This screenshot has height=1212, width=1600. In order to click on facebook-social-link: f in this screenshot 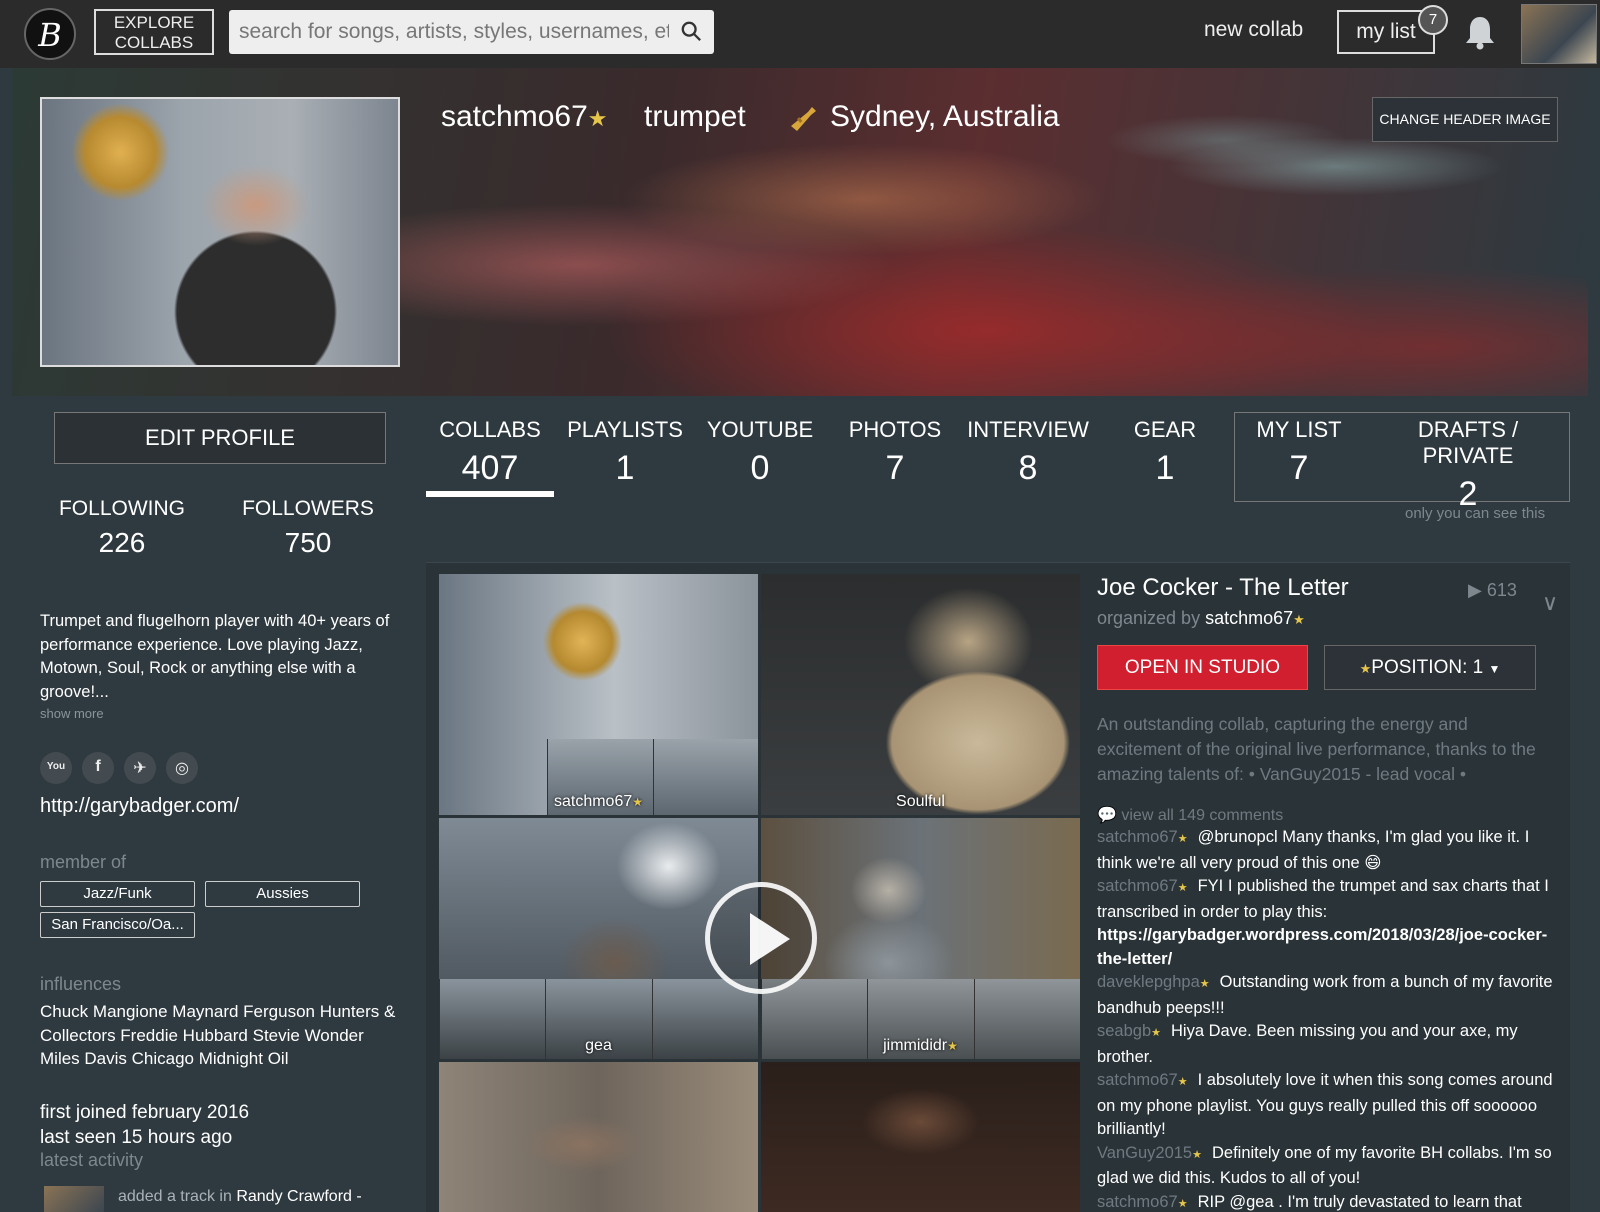, I will do `click(98, 768)`.